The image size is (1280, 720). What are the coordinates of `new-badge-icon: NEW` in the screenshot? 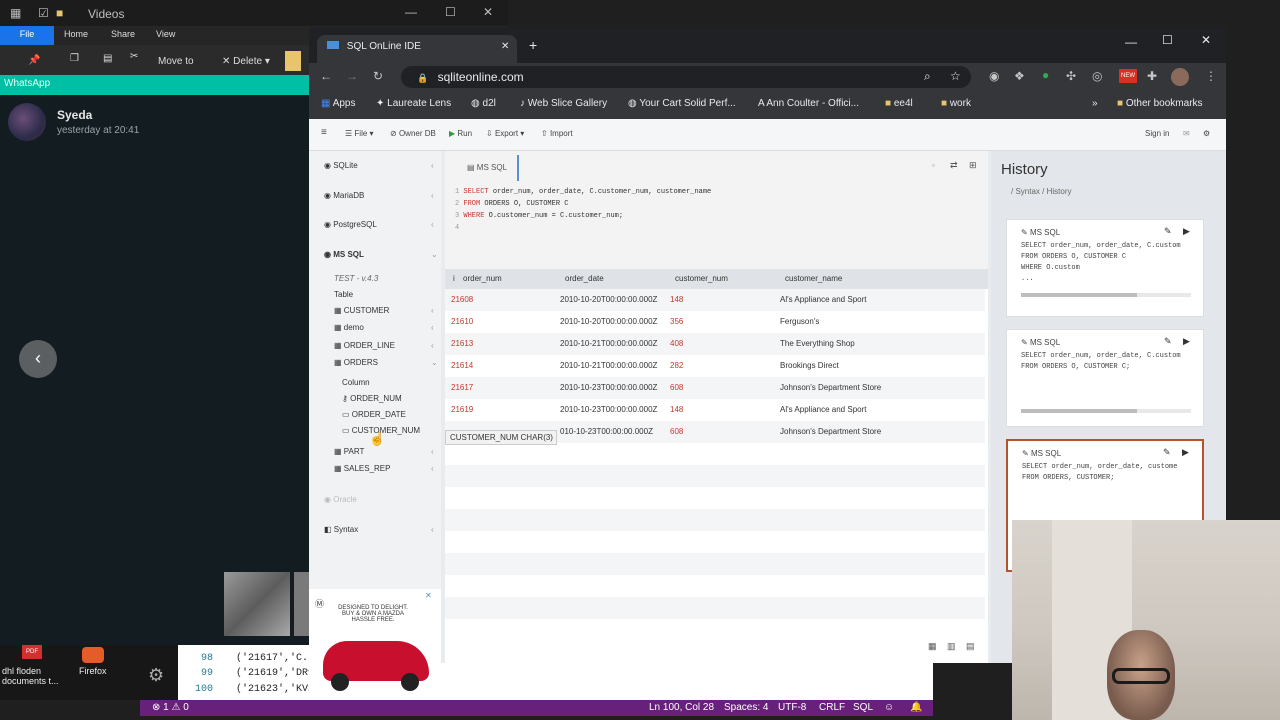 It's located at (1128, 76).